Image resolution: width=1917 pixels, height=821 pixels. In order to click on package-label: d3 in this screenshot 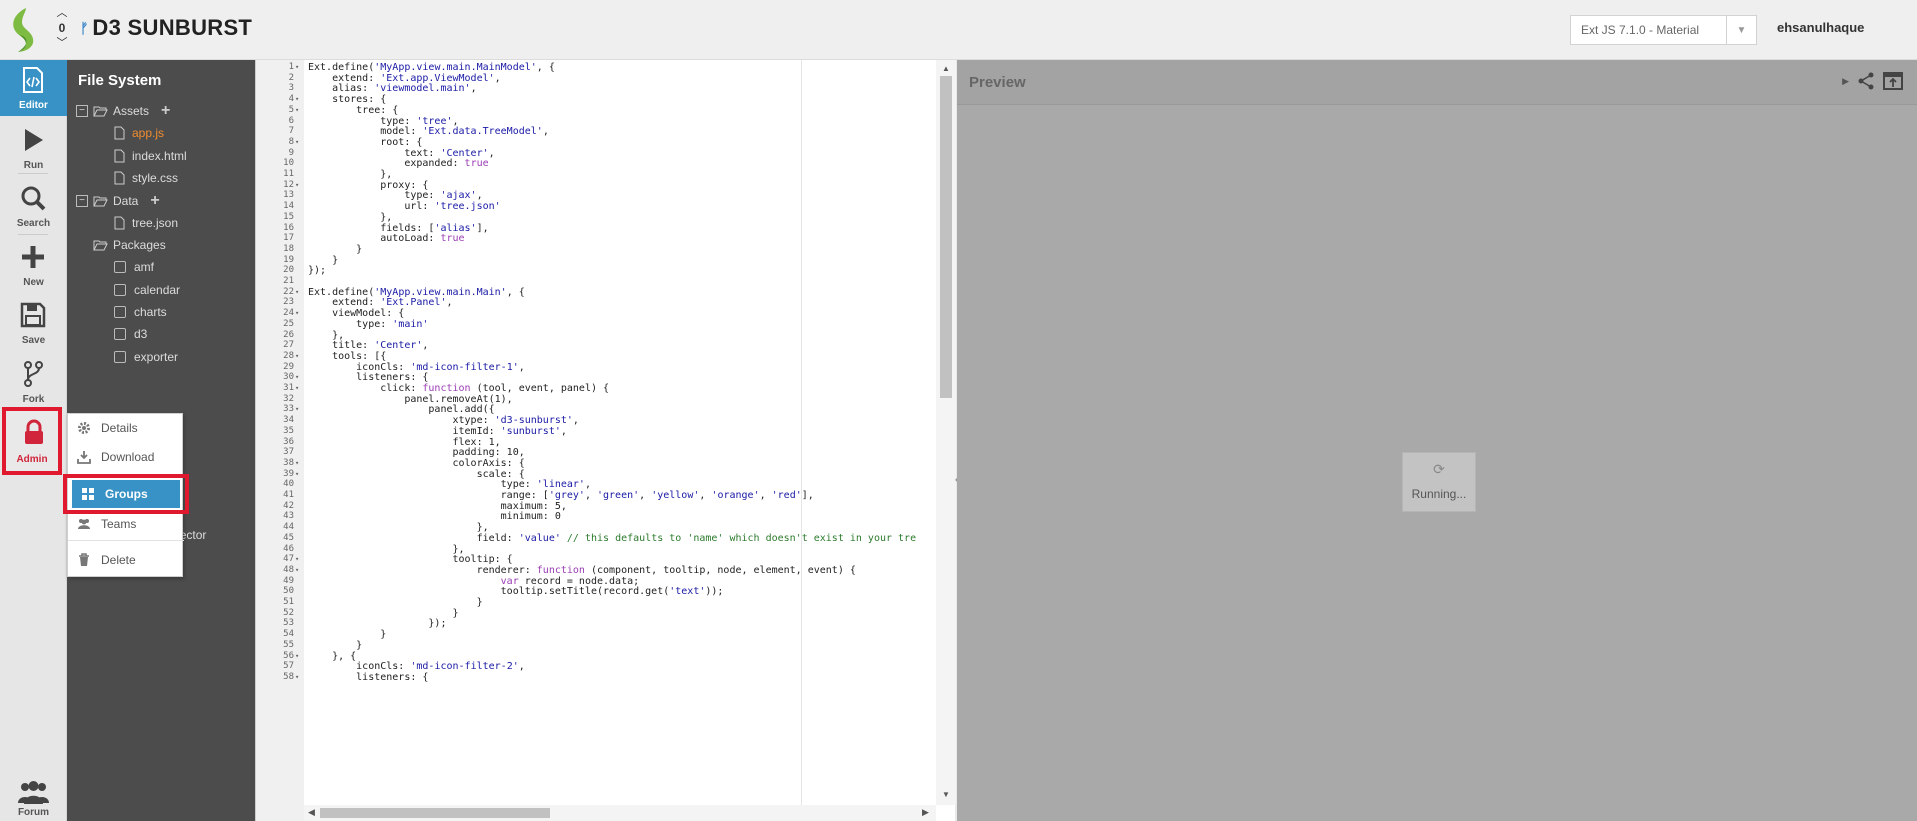, I will do `click(141, 334)`.